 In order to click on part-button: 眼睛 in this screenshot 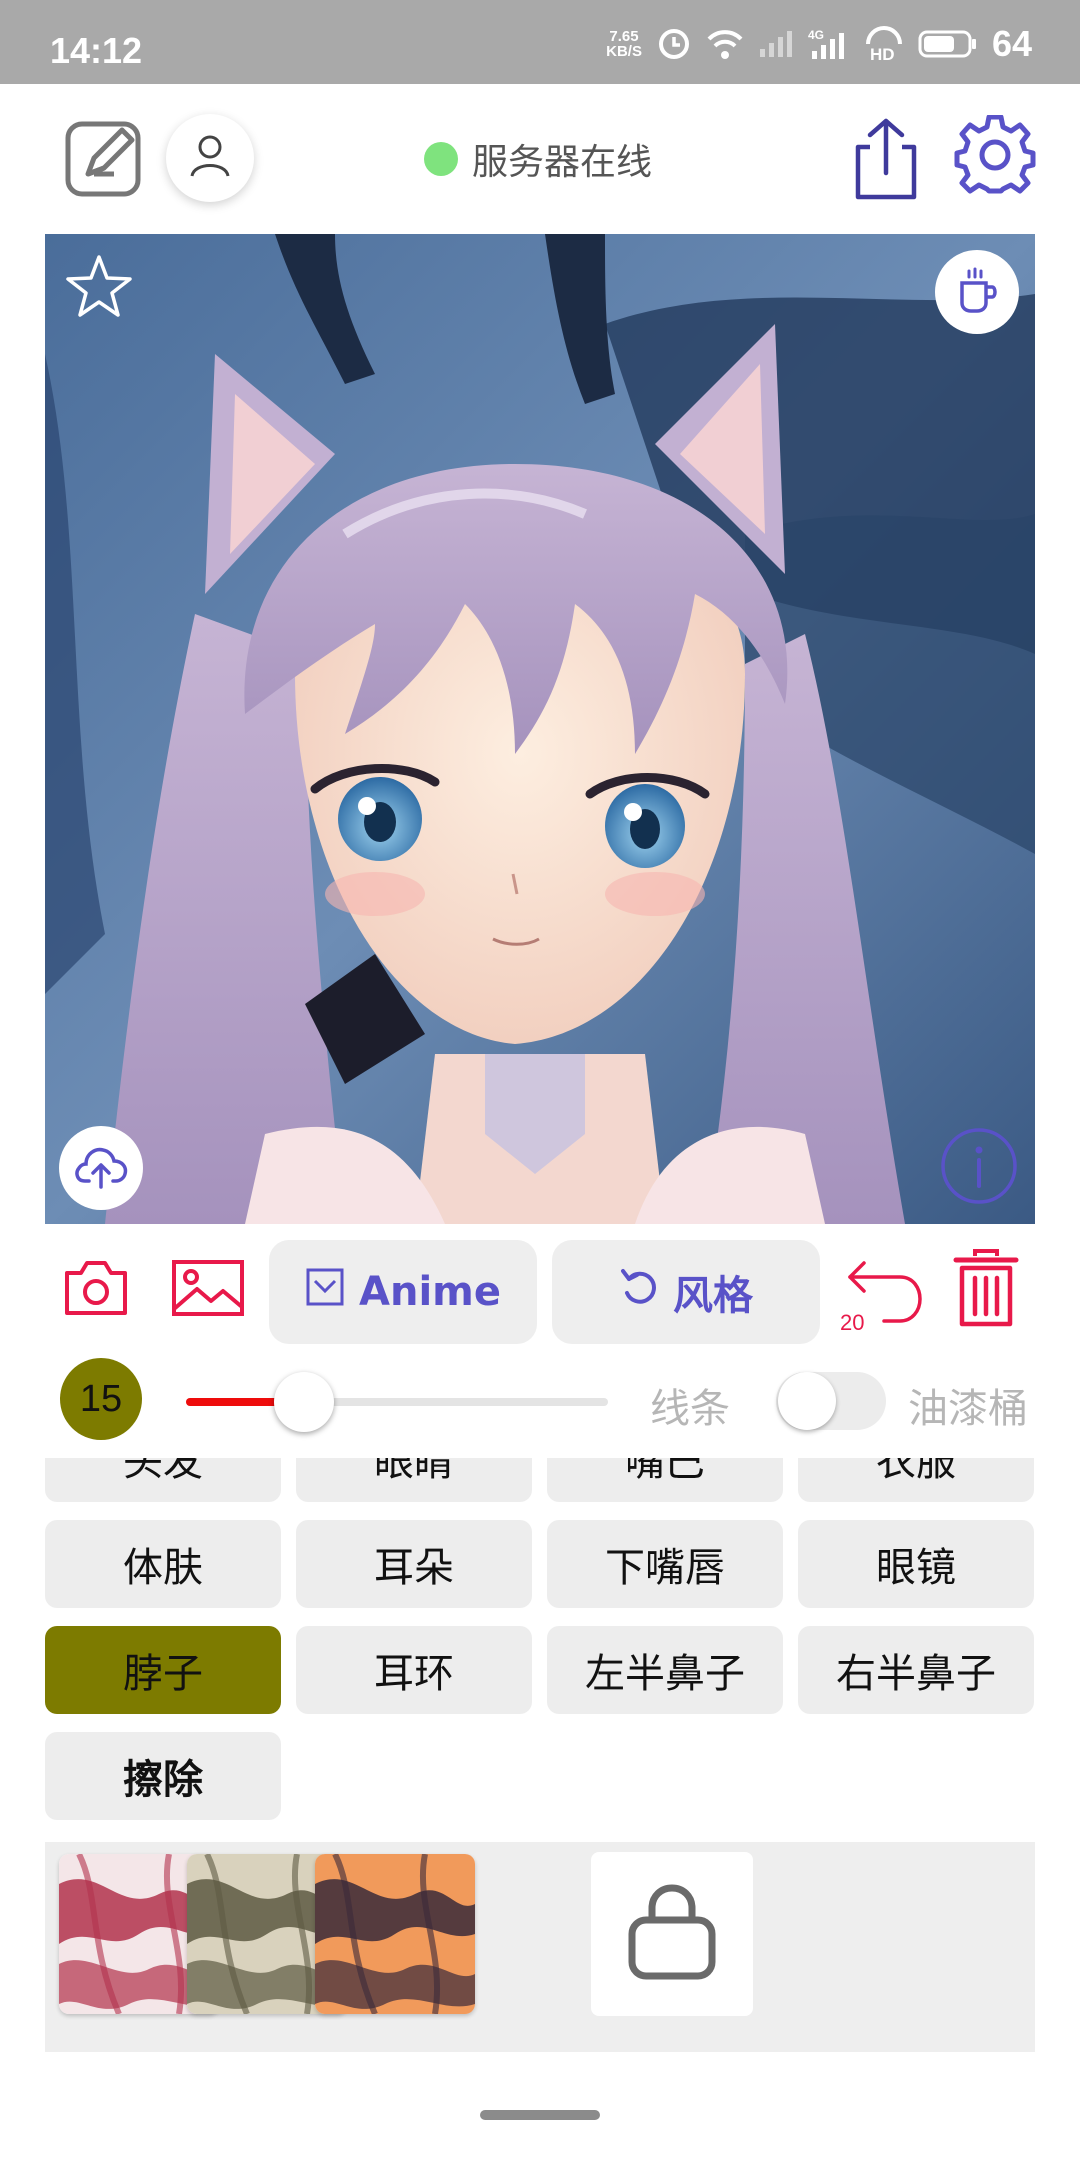, I will do `click(414, 1480)`.